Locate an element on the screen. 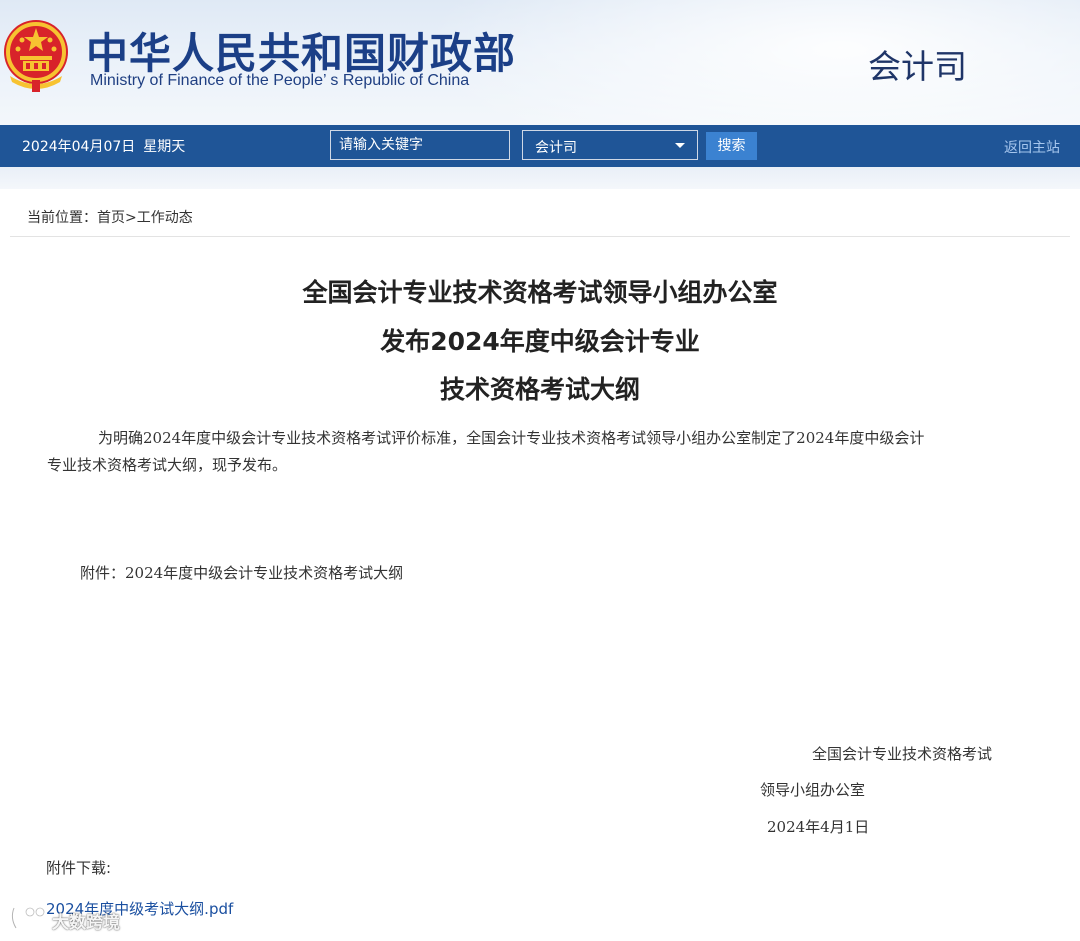 The width and height of the screenshot is (1080, 941). article-title-line-1: 全国会计专业技术资格考试领导小组办公室 is located at coordinates (540, 292).